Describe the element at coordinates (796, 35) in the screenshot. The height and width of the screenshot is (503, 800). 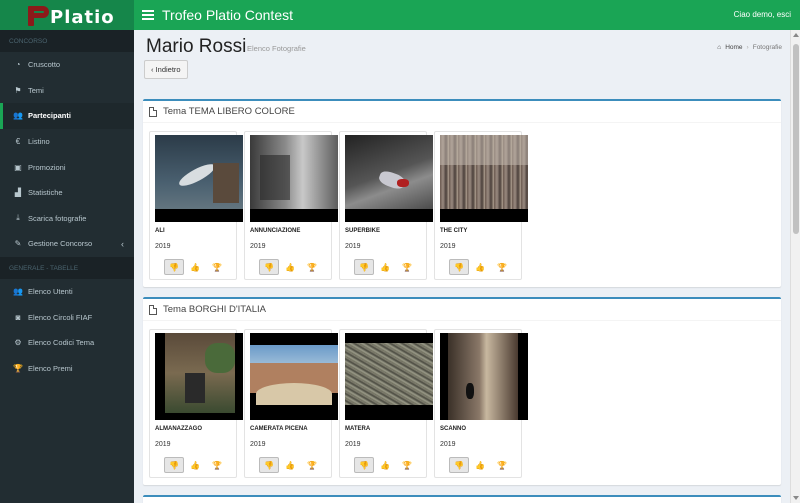
I see `scroll-up-arrow-icon` at that location.